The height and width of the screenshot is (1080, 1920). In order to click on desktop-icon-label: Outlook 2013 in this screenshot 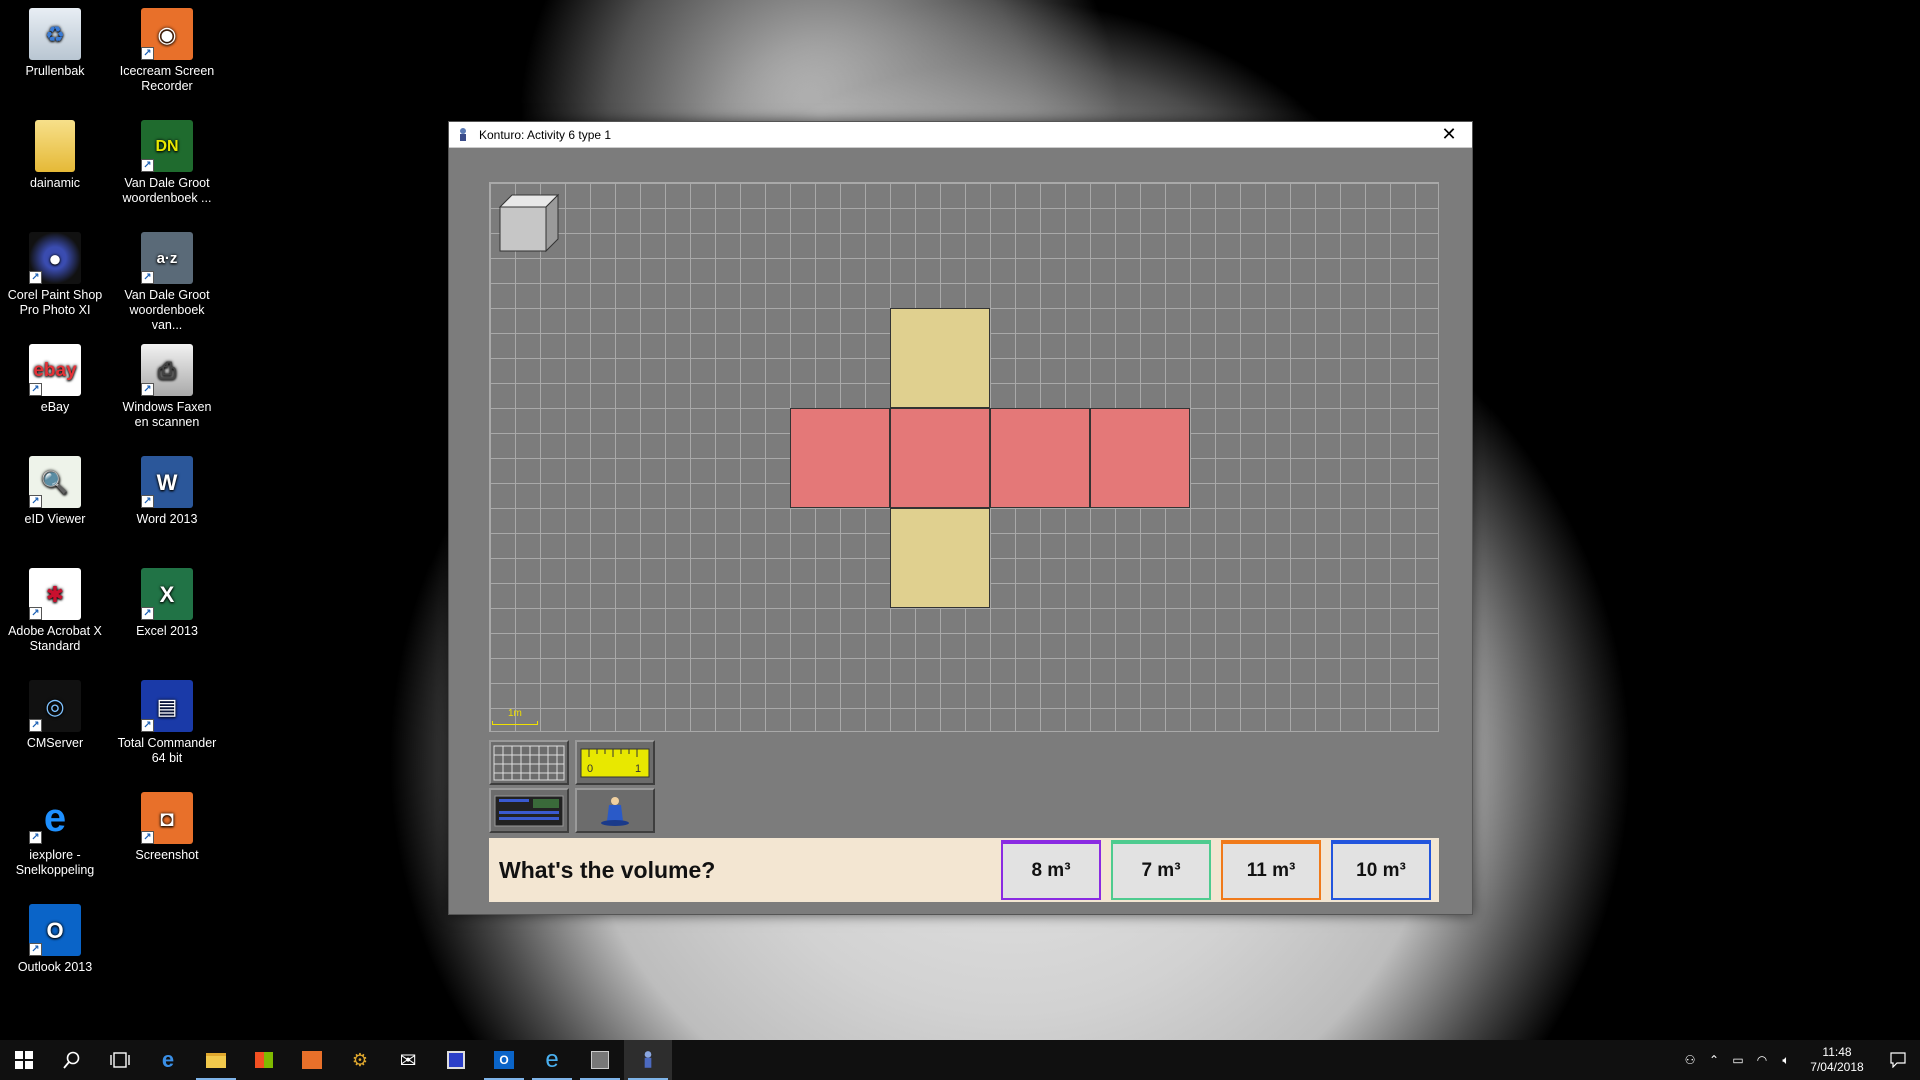, I will do `click(55, 967)`.